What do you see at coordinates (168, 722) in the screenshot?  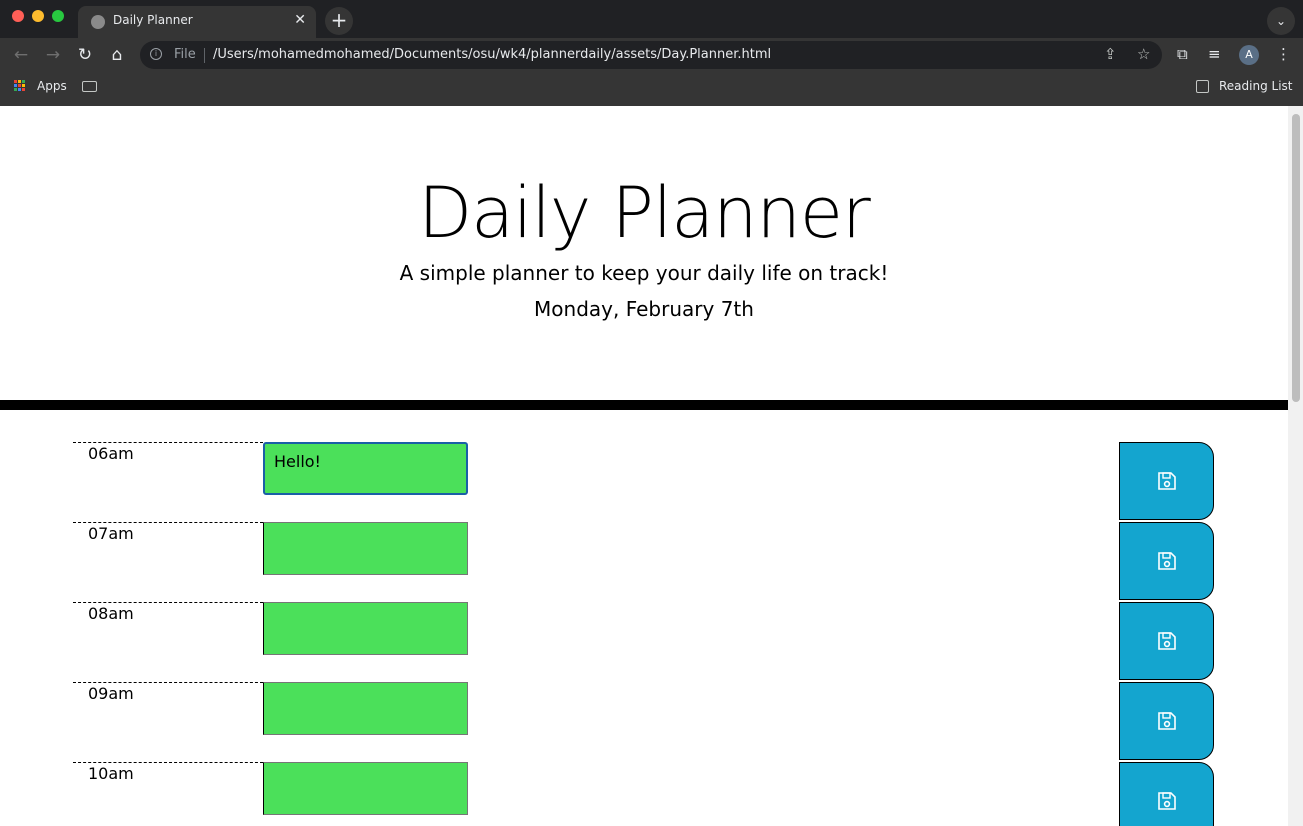 I see `hour-label: 09am` at bounding box center [168, 722].